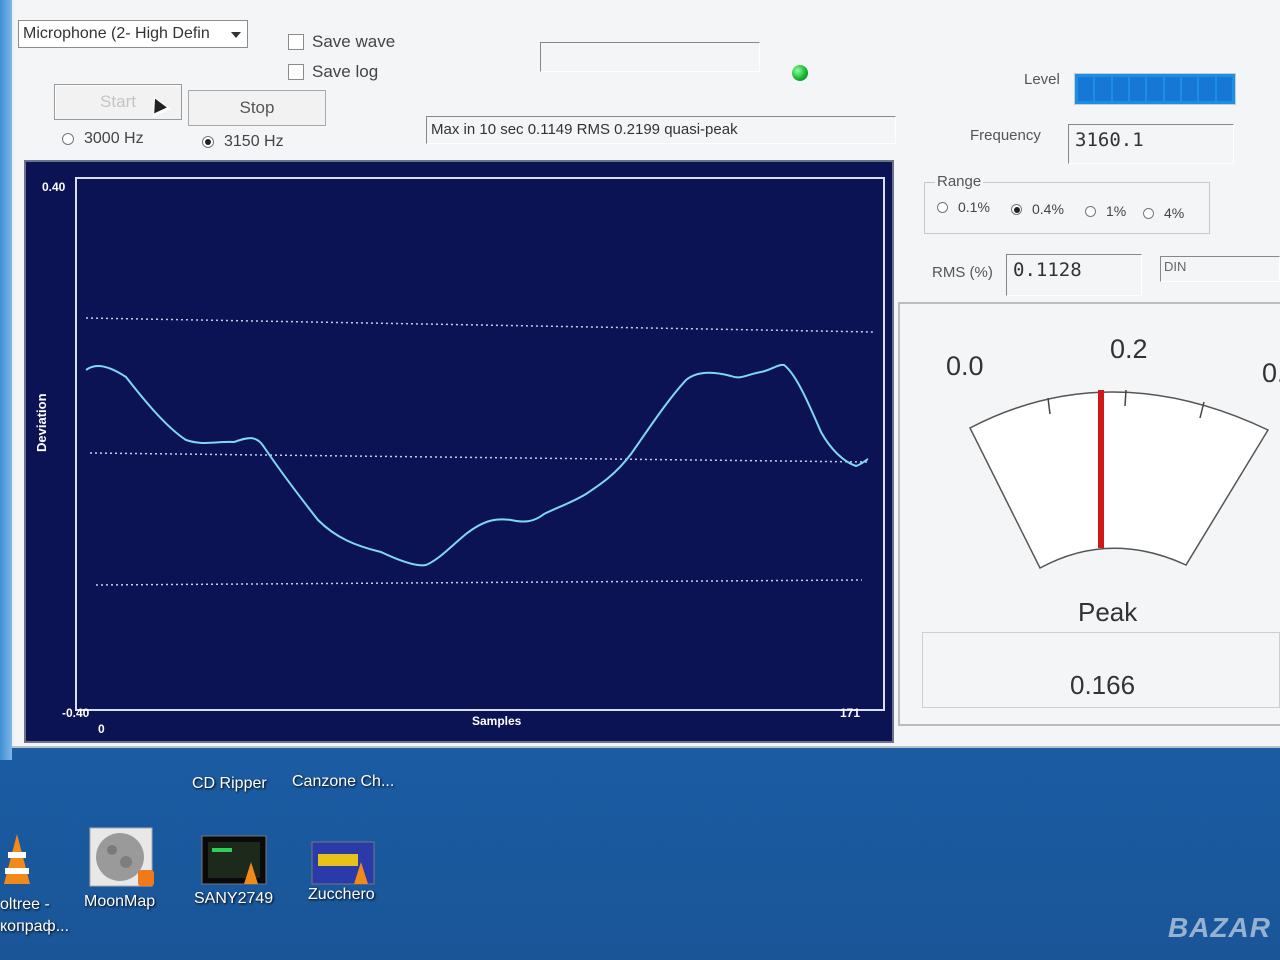 This screenshot has width=1280, height=960. Describe the element at coordinates (119, 902) in the screenshot. I see `desktop-label-moonmap: MoonMap` at that location.